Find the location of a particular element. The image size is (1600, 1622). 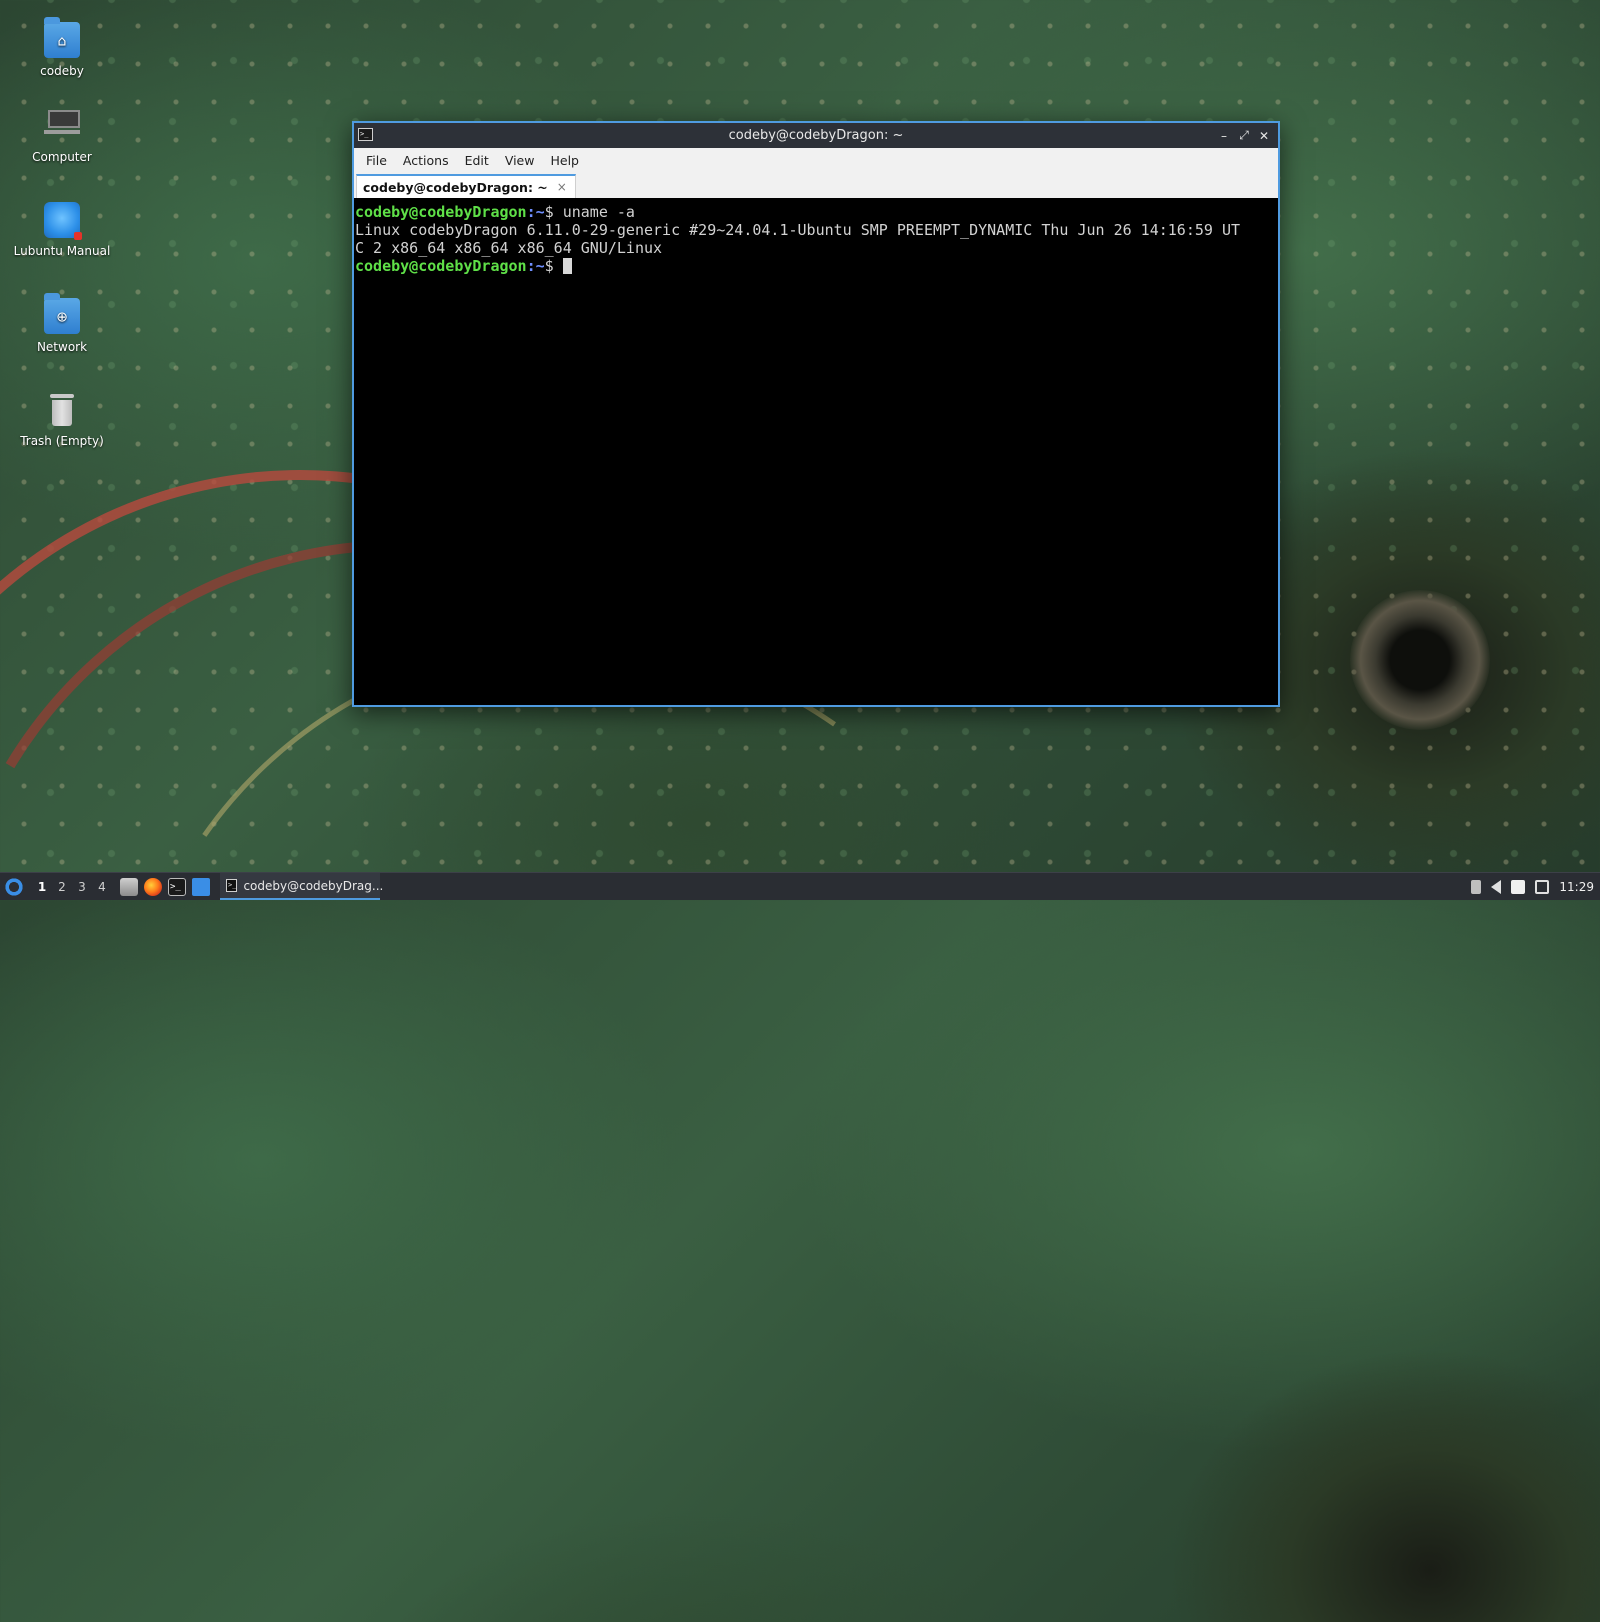

network-status-icon is located at coordinates (1542, 886).